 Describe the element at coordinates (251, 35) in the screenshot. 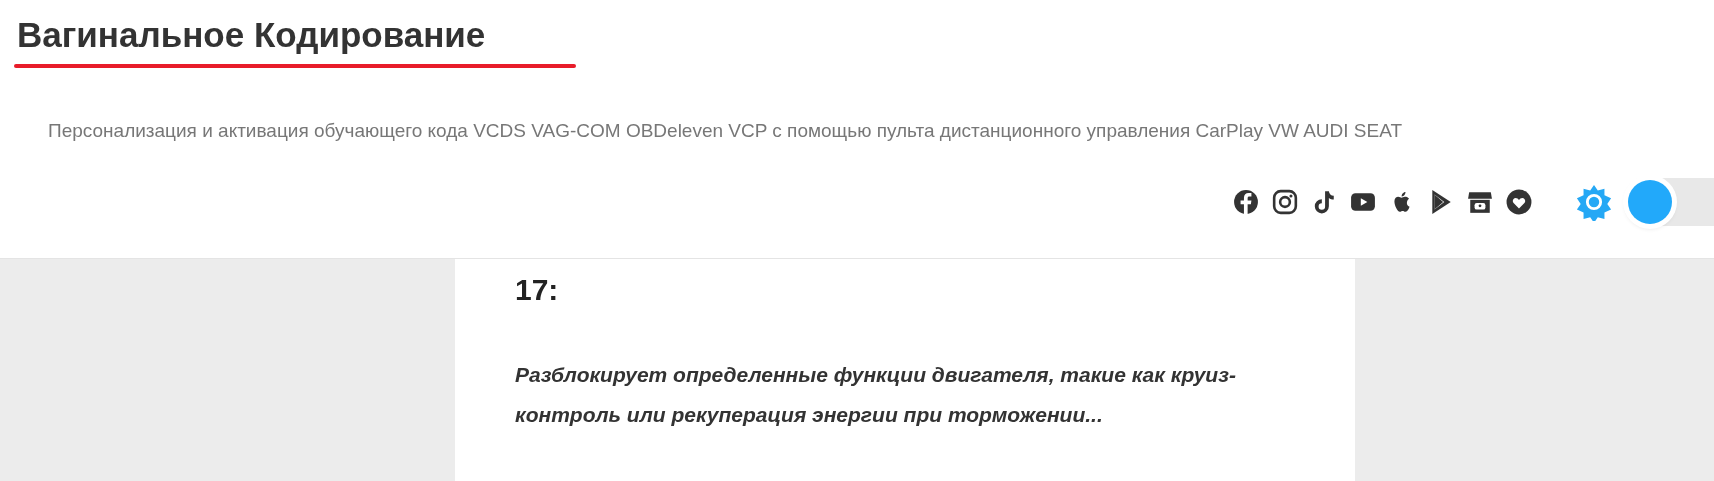

I see `site-title: Вагинальное Кодирование` at that location.